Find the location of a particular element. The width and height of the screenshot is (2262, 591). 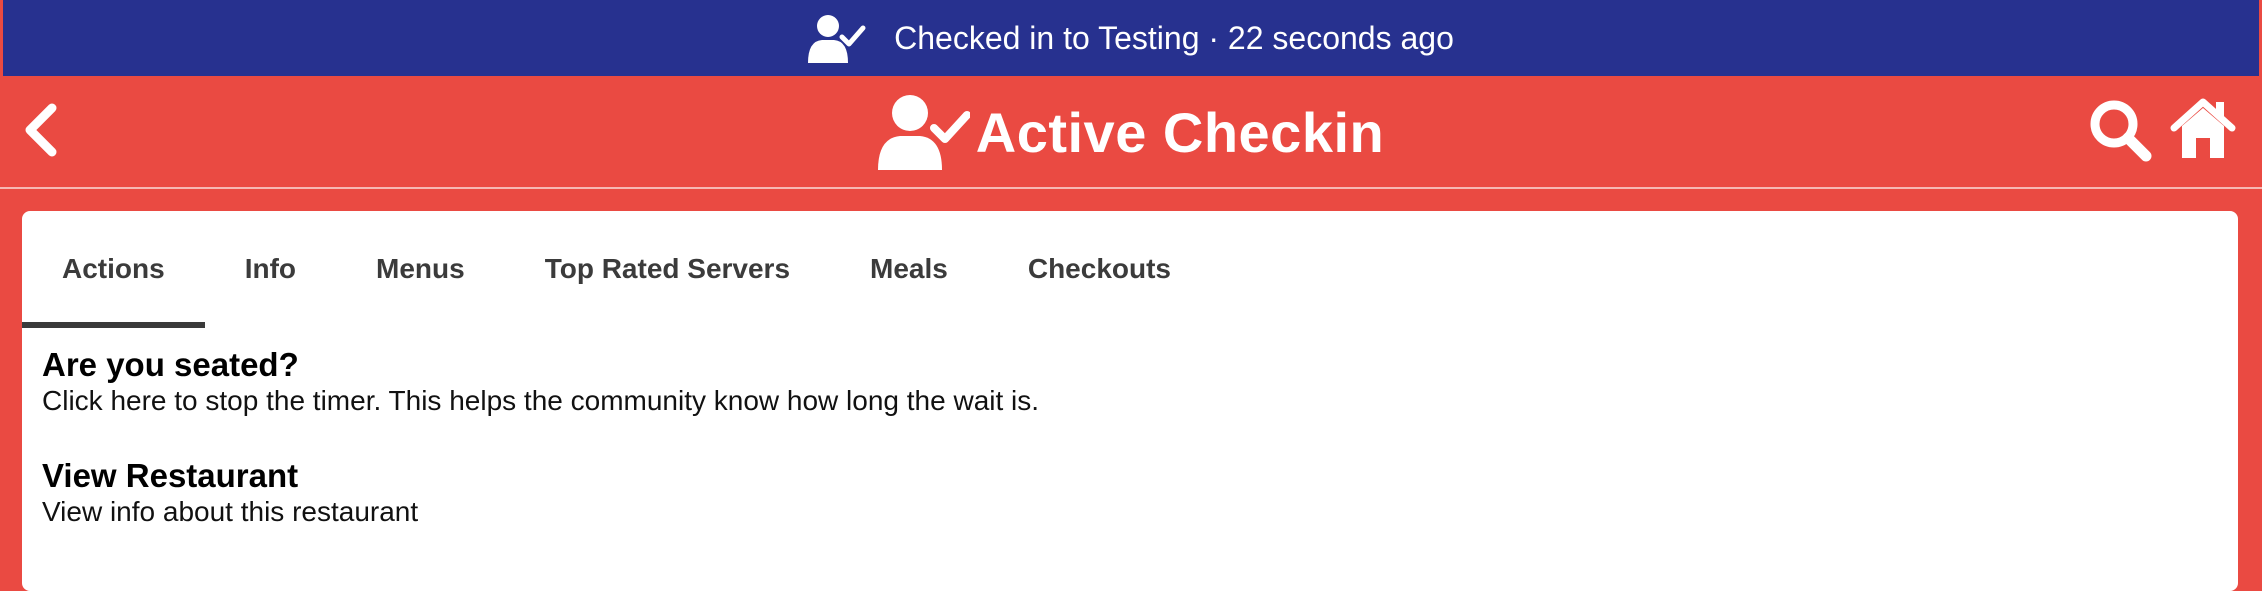

status-bar: Checked in to Testing · 22 seconds ago is located at coordinates (1131, 38).